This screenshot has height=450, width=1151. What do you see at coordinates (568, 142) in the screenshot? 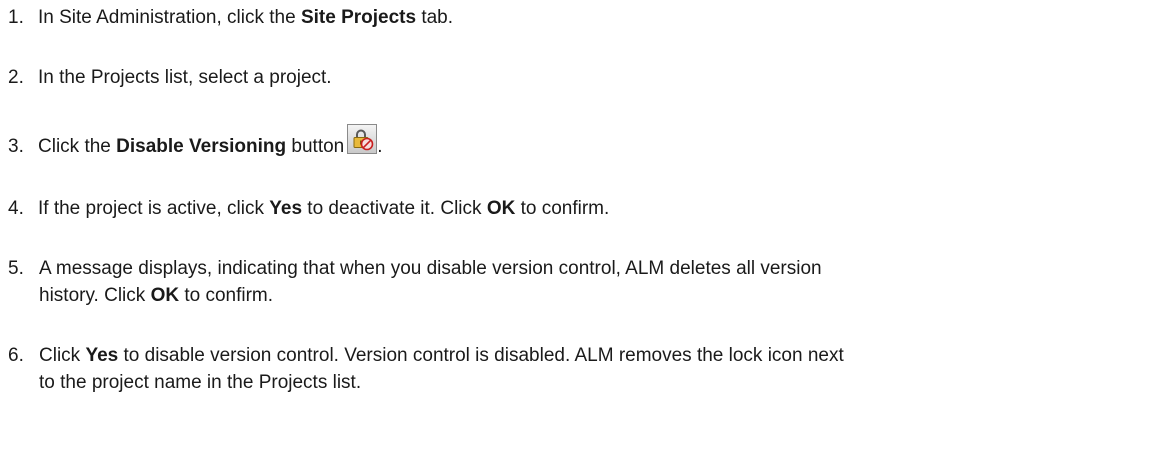
I see `step-3: 3. Click the Disable Versioning button .` at bounding box center [568, 142].